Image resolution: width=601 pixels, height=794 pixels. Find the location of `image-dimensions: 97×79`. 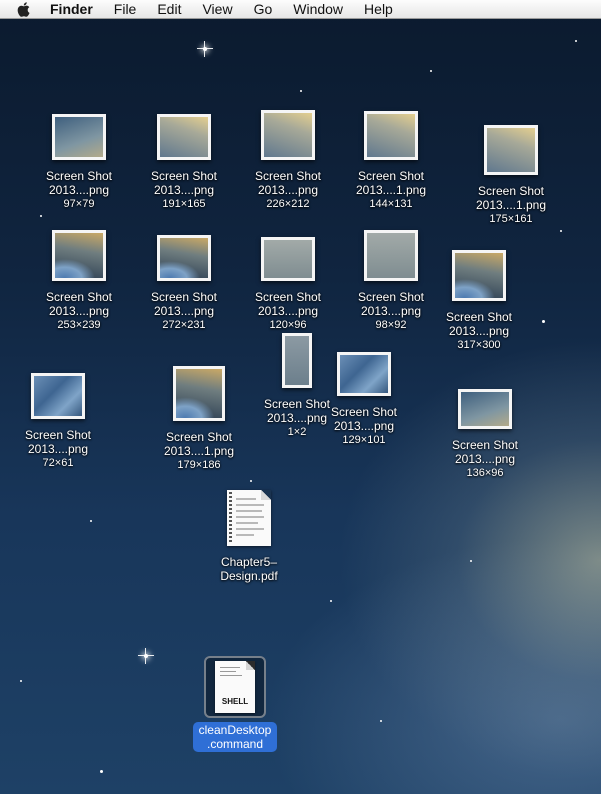

image-dimensions: 97×79 is located at coordinates (79, 204).